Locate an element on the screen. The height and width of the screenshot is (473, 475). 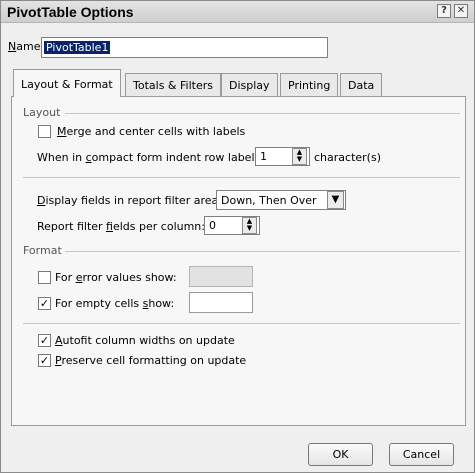
cancel-button: Cancel is located at coordinates (421, 454).